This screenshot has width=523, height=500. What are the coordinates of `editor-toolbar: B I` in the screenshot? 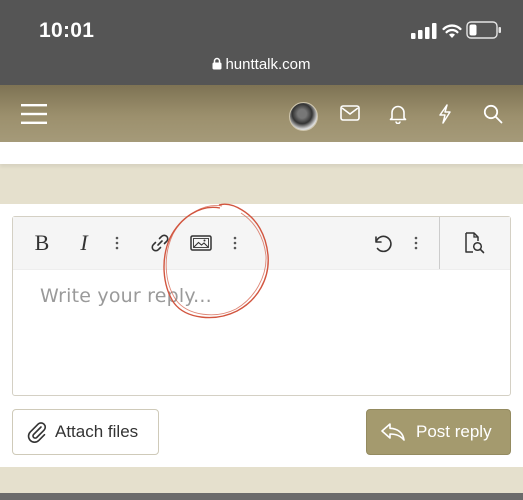 It's located at (261, 243).